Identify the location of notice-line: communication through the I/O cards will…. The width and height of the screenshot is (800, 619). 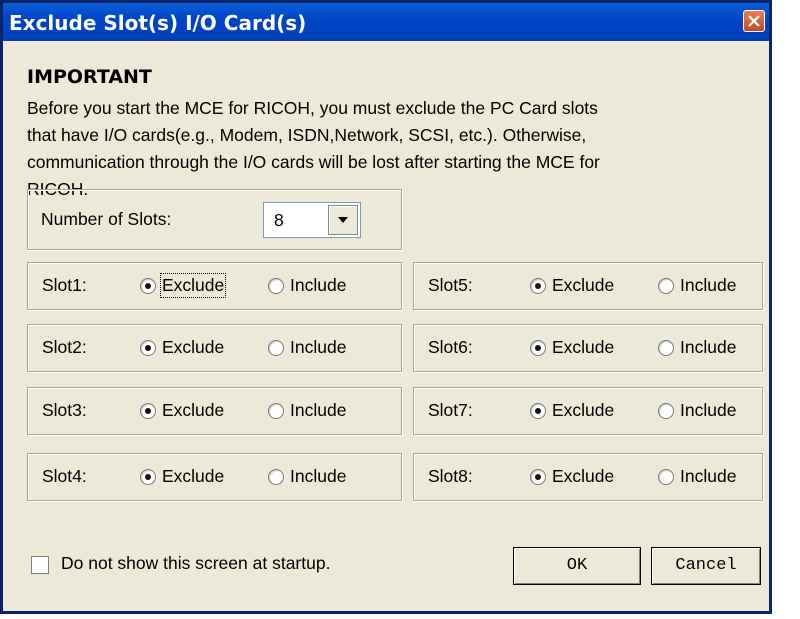
(313, 162).